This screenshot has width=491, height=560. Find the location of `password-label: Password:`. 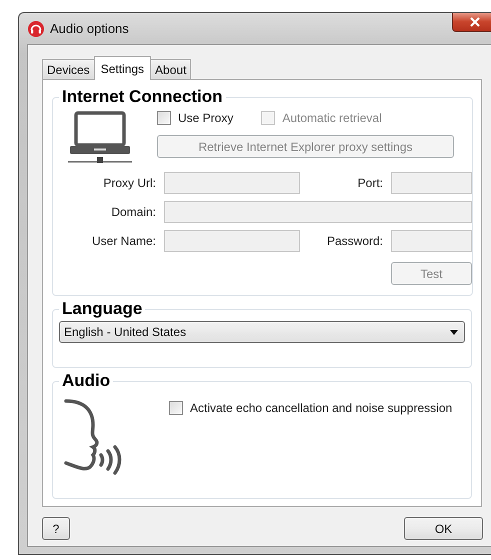

password-label: Password: is located at coordinates (354, 241).